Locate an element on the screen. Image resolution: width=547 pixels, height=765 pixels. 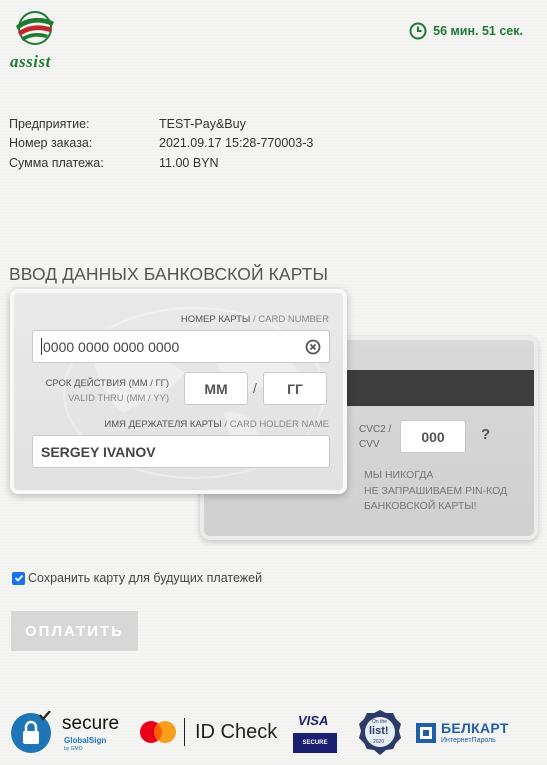
session-timer: 56 мин. 51 сек. is located at coordinates (466, 31).